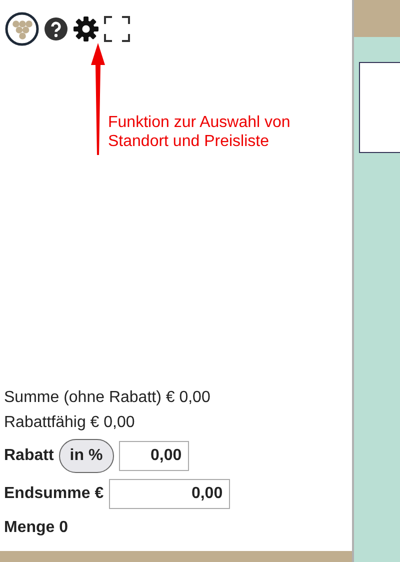  I want to click on total-field: 0,00, so click(169, 494).